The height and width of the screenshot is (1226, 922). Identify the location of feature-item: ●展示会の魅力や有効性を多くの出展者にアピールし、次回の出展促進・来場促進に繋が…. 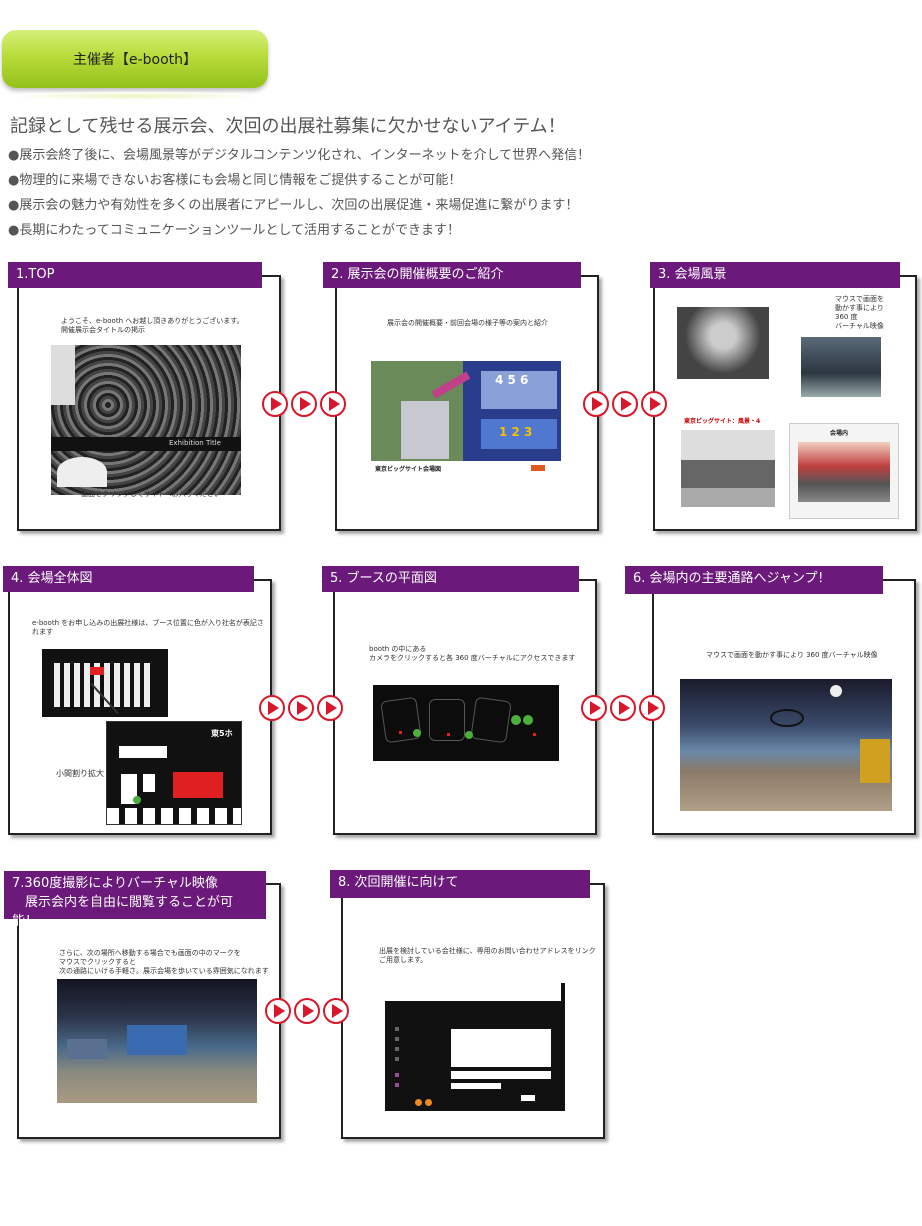
(293, 205).